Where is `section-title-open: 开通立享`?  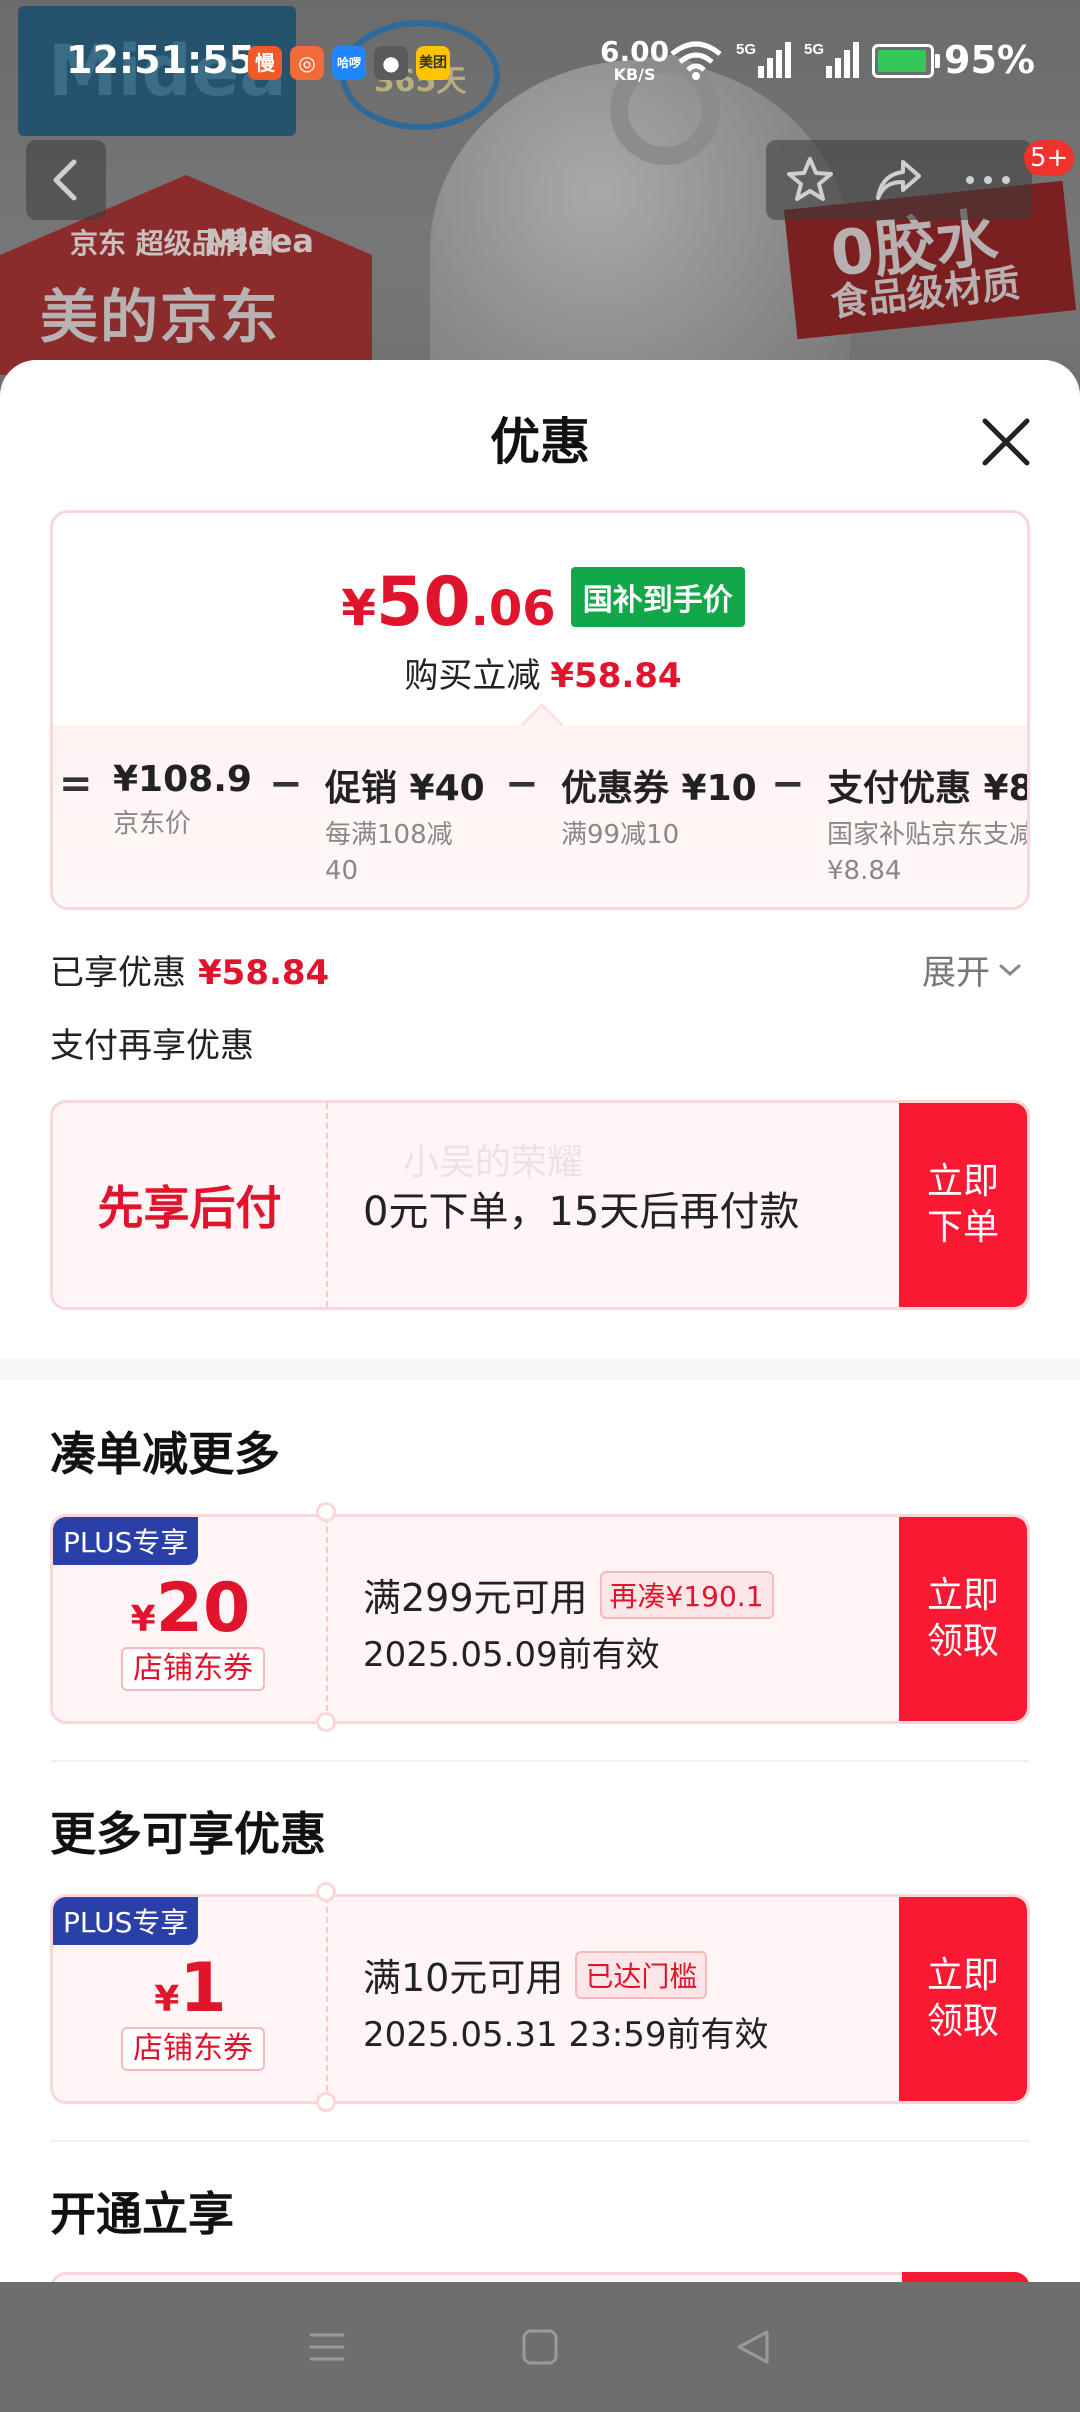 section-title-open: 开通立享 is located at coordinates (142, 2214).